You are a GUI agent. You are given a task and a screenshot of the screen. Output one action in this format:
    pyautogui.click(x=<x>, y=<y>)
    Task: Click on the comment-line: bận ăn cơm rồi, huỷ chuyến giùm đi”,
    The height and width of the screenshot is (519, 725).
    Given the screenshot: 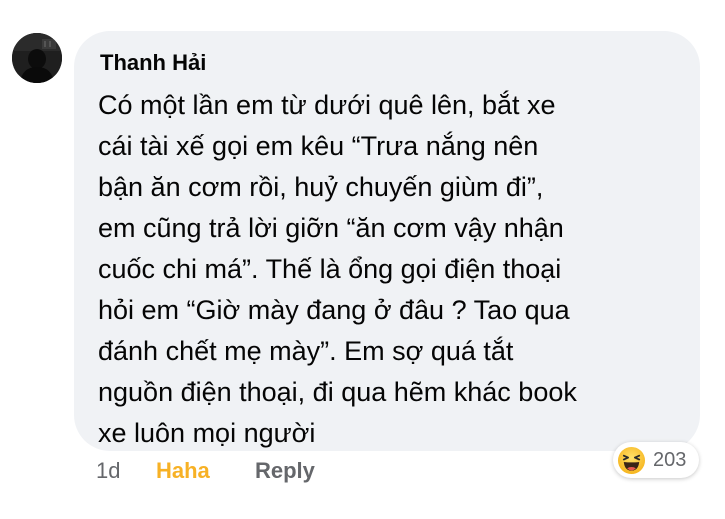 What is the action you would take?
    pyautogui.click(x=321, y=187)
    